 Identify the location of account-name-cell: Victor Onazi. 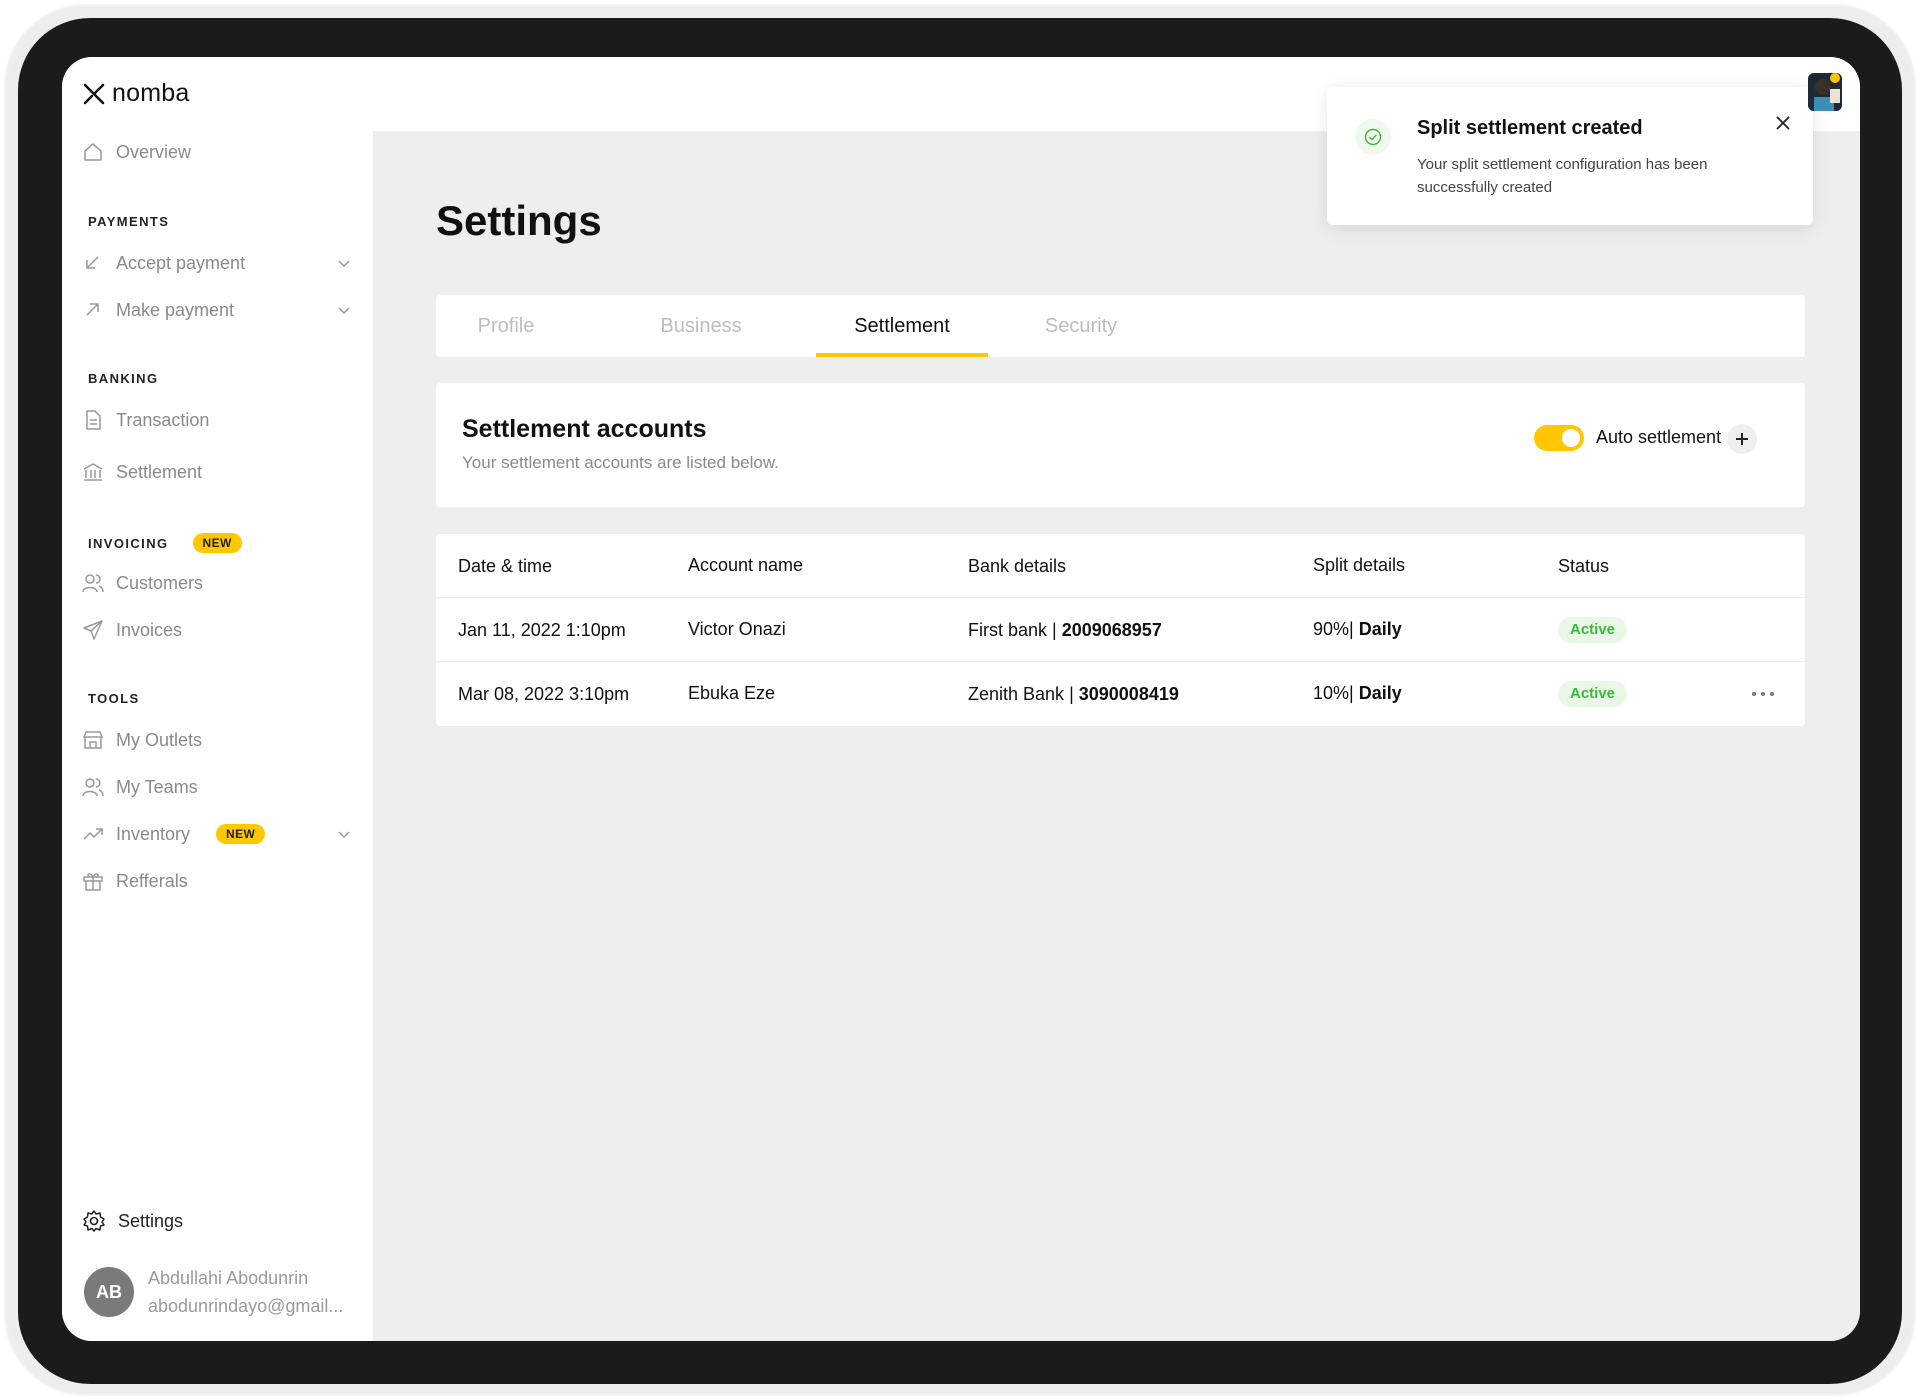
(737, 629).